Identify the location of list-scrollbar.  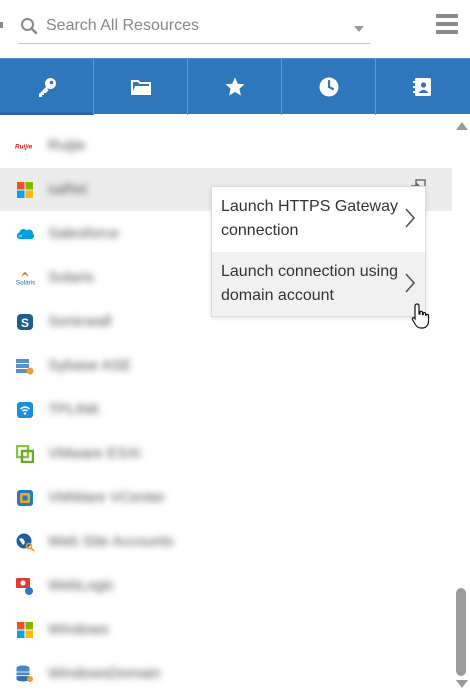
(461, 406).